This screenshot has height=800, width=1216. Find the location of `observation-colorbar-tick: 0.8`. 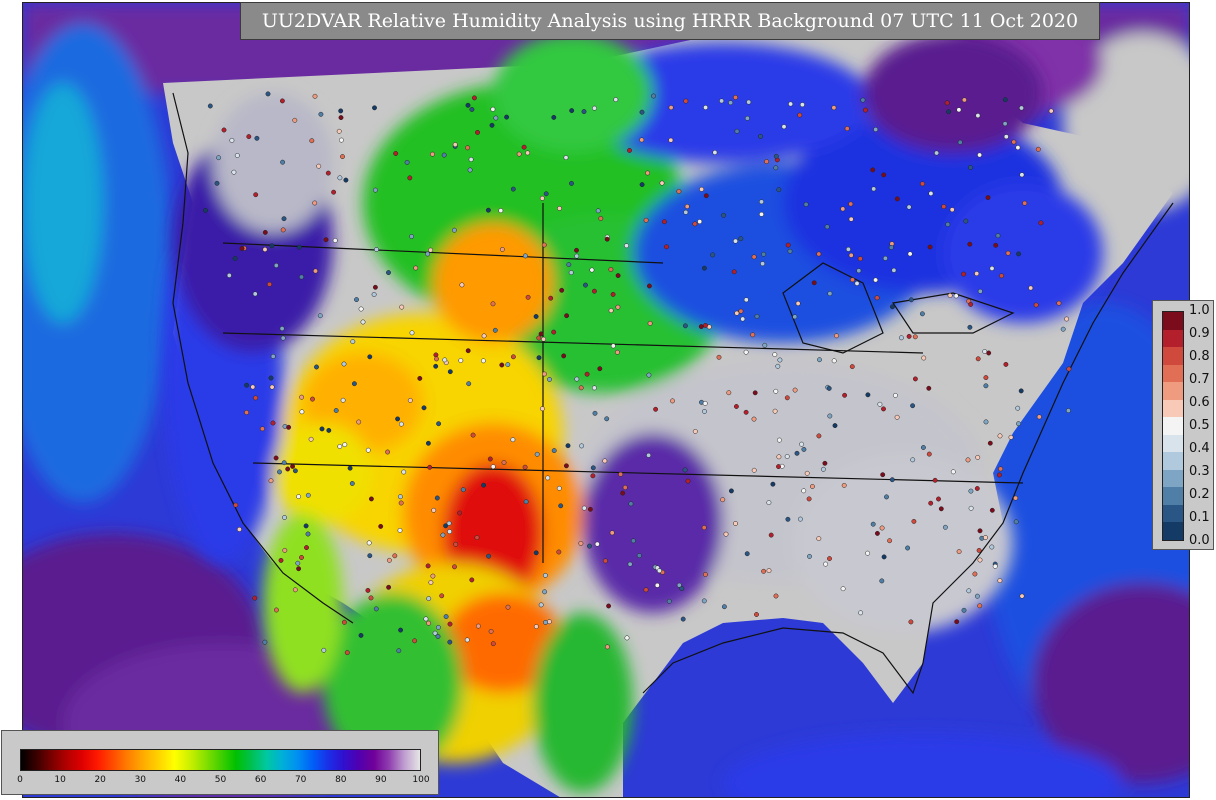

observation-colorbar-tick: 0.8 is located at coordinates (1199, 356).